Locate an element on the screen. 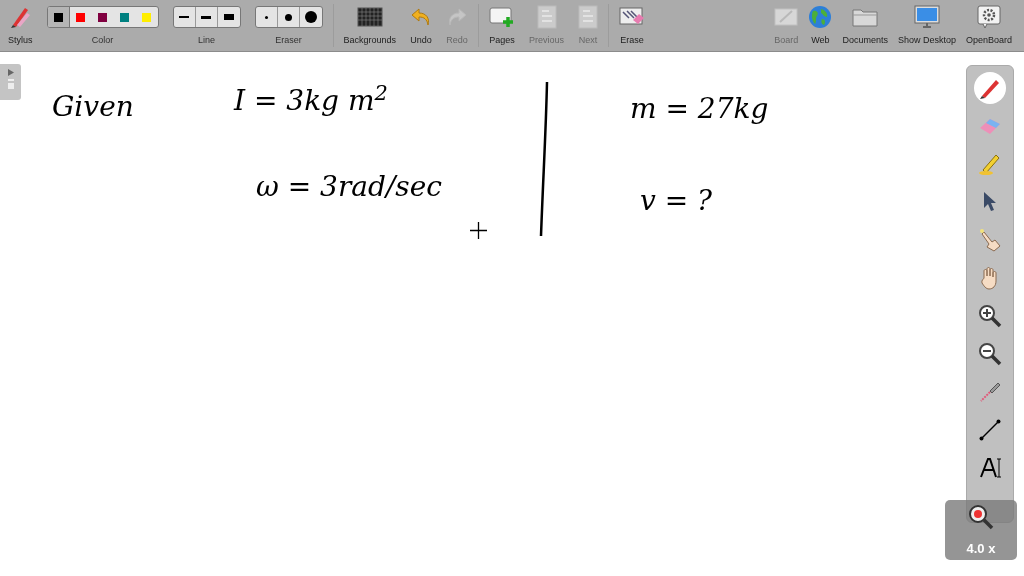  toolbar-button: Pages is located at coordinates (502, 25).